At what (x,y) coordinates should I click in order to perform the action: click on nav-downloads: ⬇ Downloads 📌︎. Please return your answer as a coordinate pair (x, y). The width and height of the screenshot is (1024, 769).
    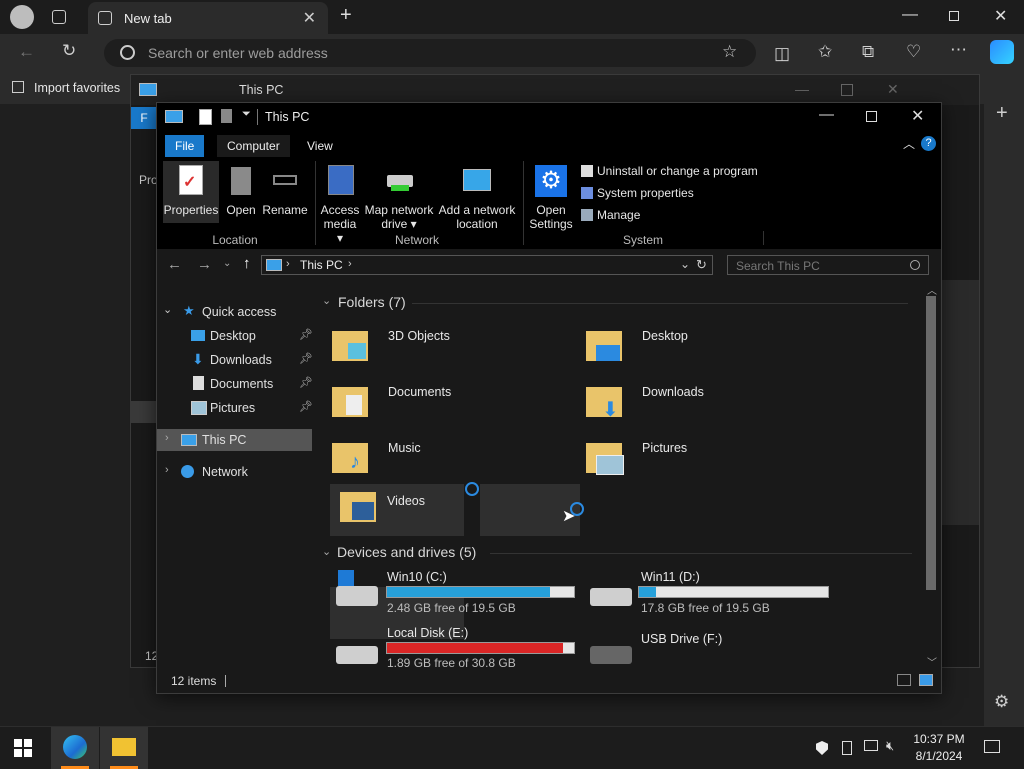
    Looking at the image, I should click on (235, 360).